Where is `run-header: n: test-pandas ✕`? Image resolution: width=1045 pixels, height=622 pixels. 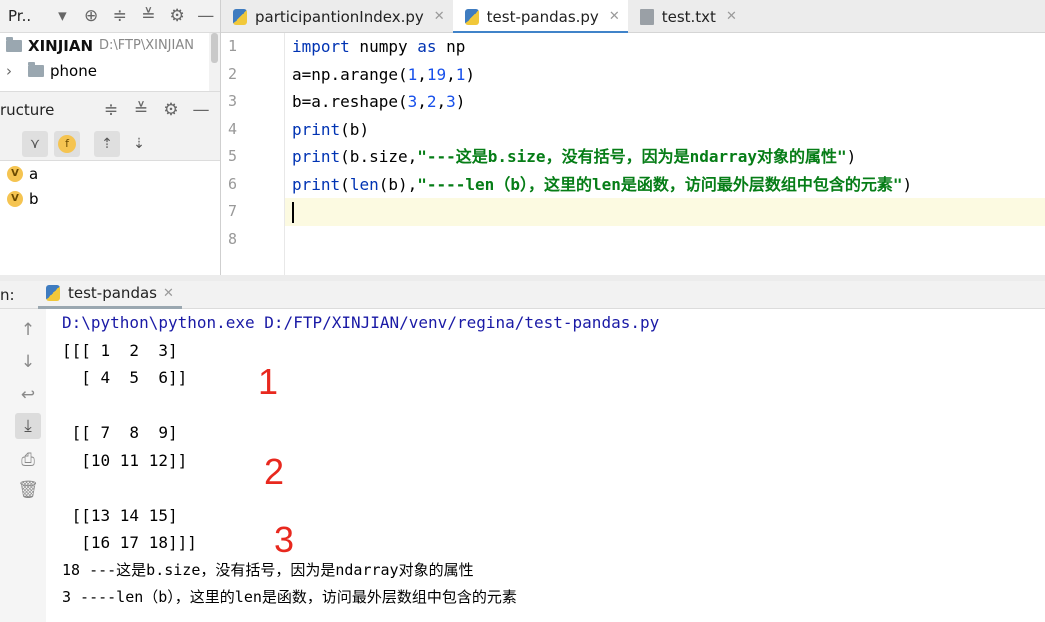 run-header: n: test-pandas ✕ is located at coordinates (522, 295).